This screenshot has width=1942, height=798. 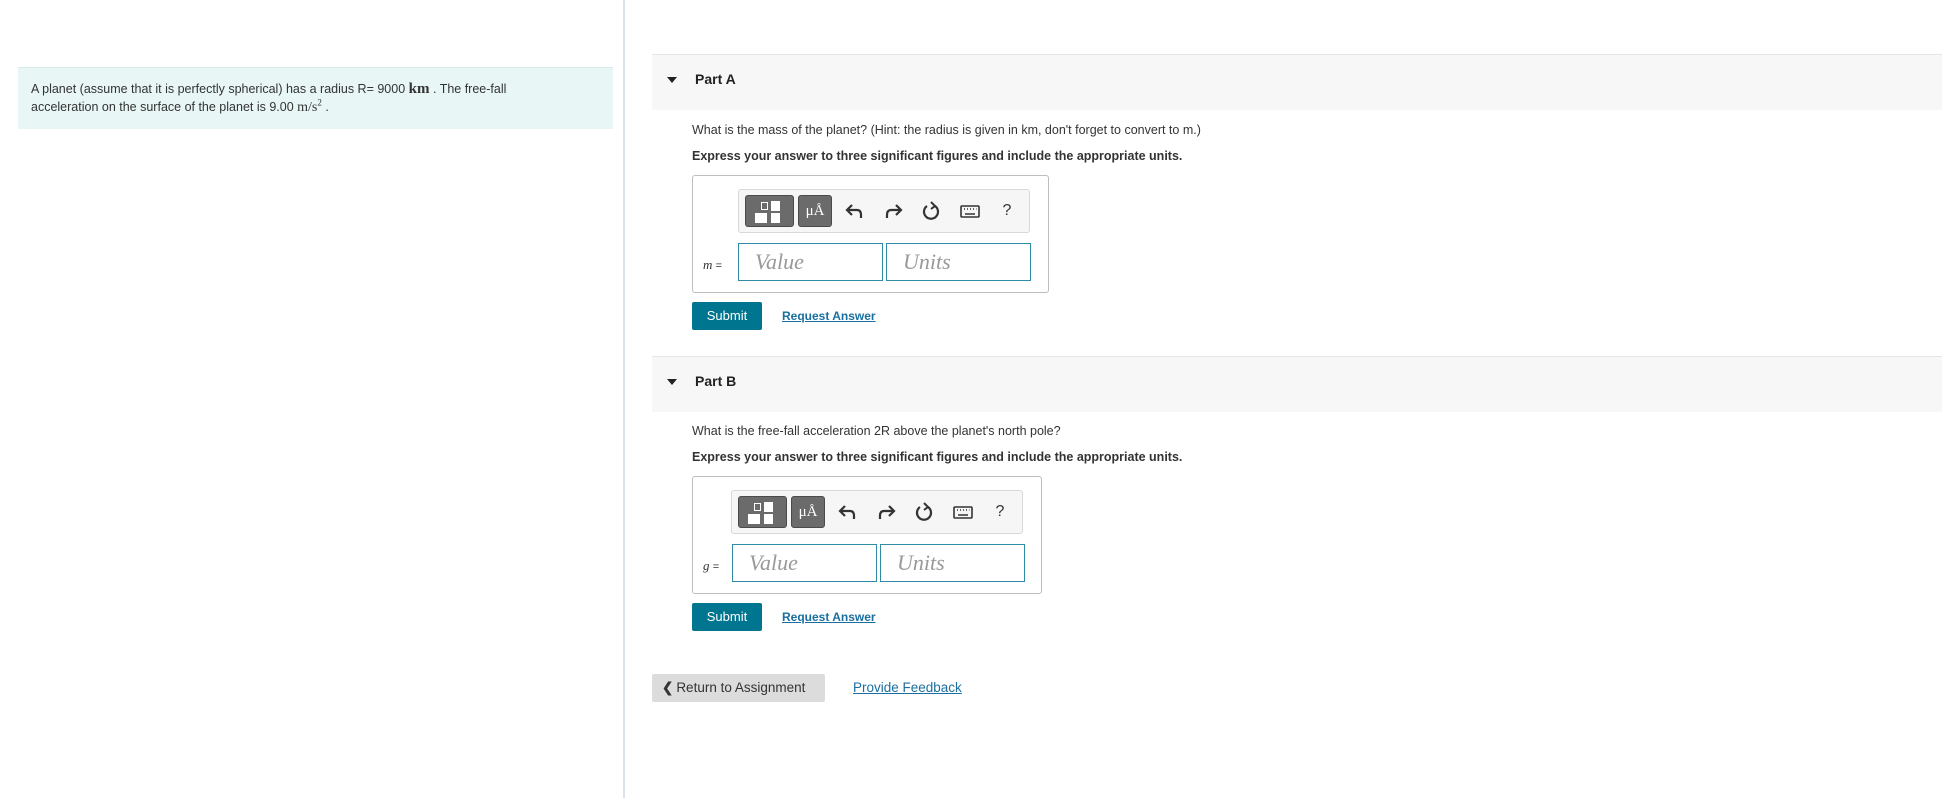 I want to click on part-b-answer-box: μÅ ? g = Value Units, so click(x=867, y=535).